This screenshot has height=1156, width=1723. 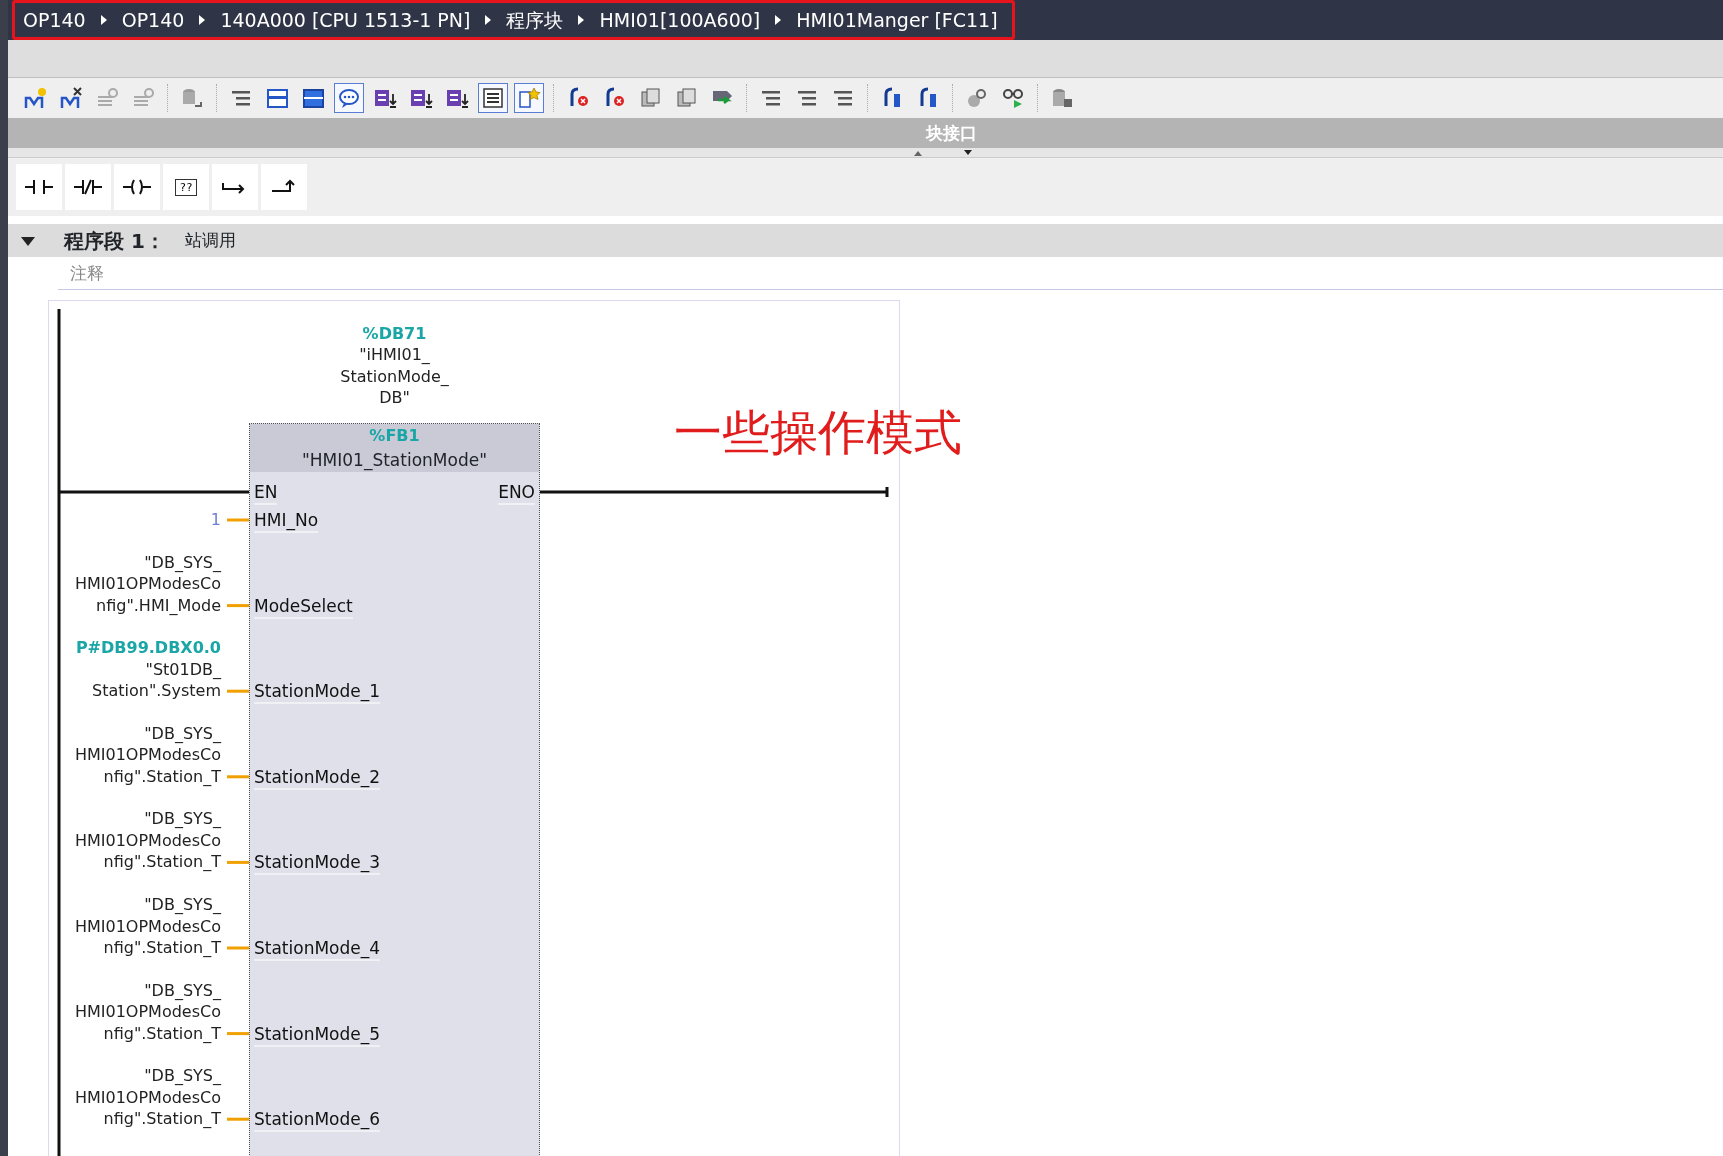 What do you see at coordinates (71, 98) in the screenshot?
I see `delete-network-icon` at bounding box center [71, 98].